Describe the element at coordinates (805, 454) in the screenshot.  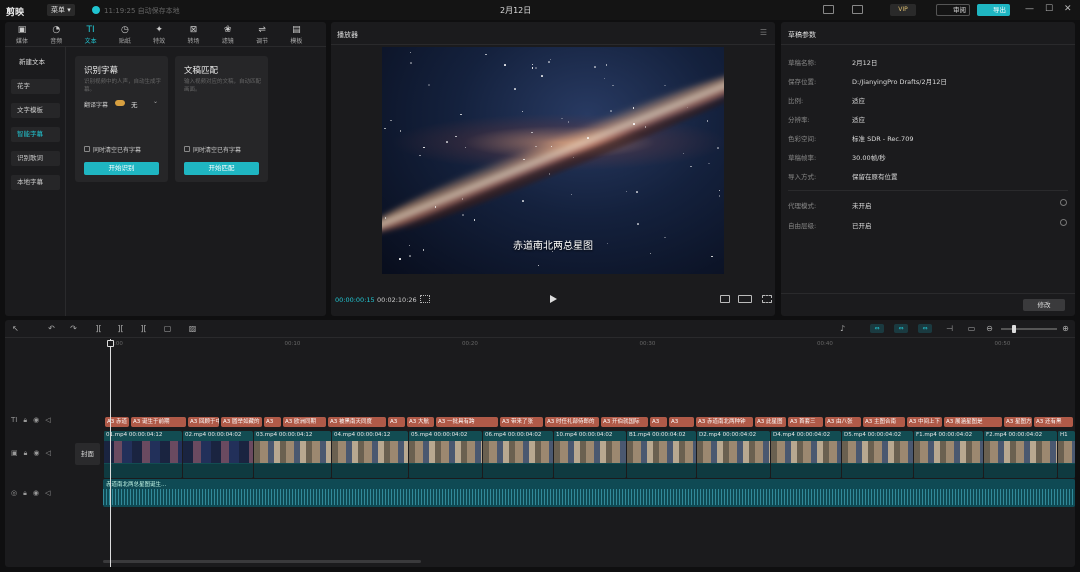
I see `video-clip: D4.mp4 00:00:04:02` at that location.